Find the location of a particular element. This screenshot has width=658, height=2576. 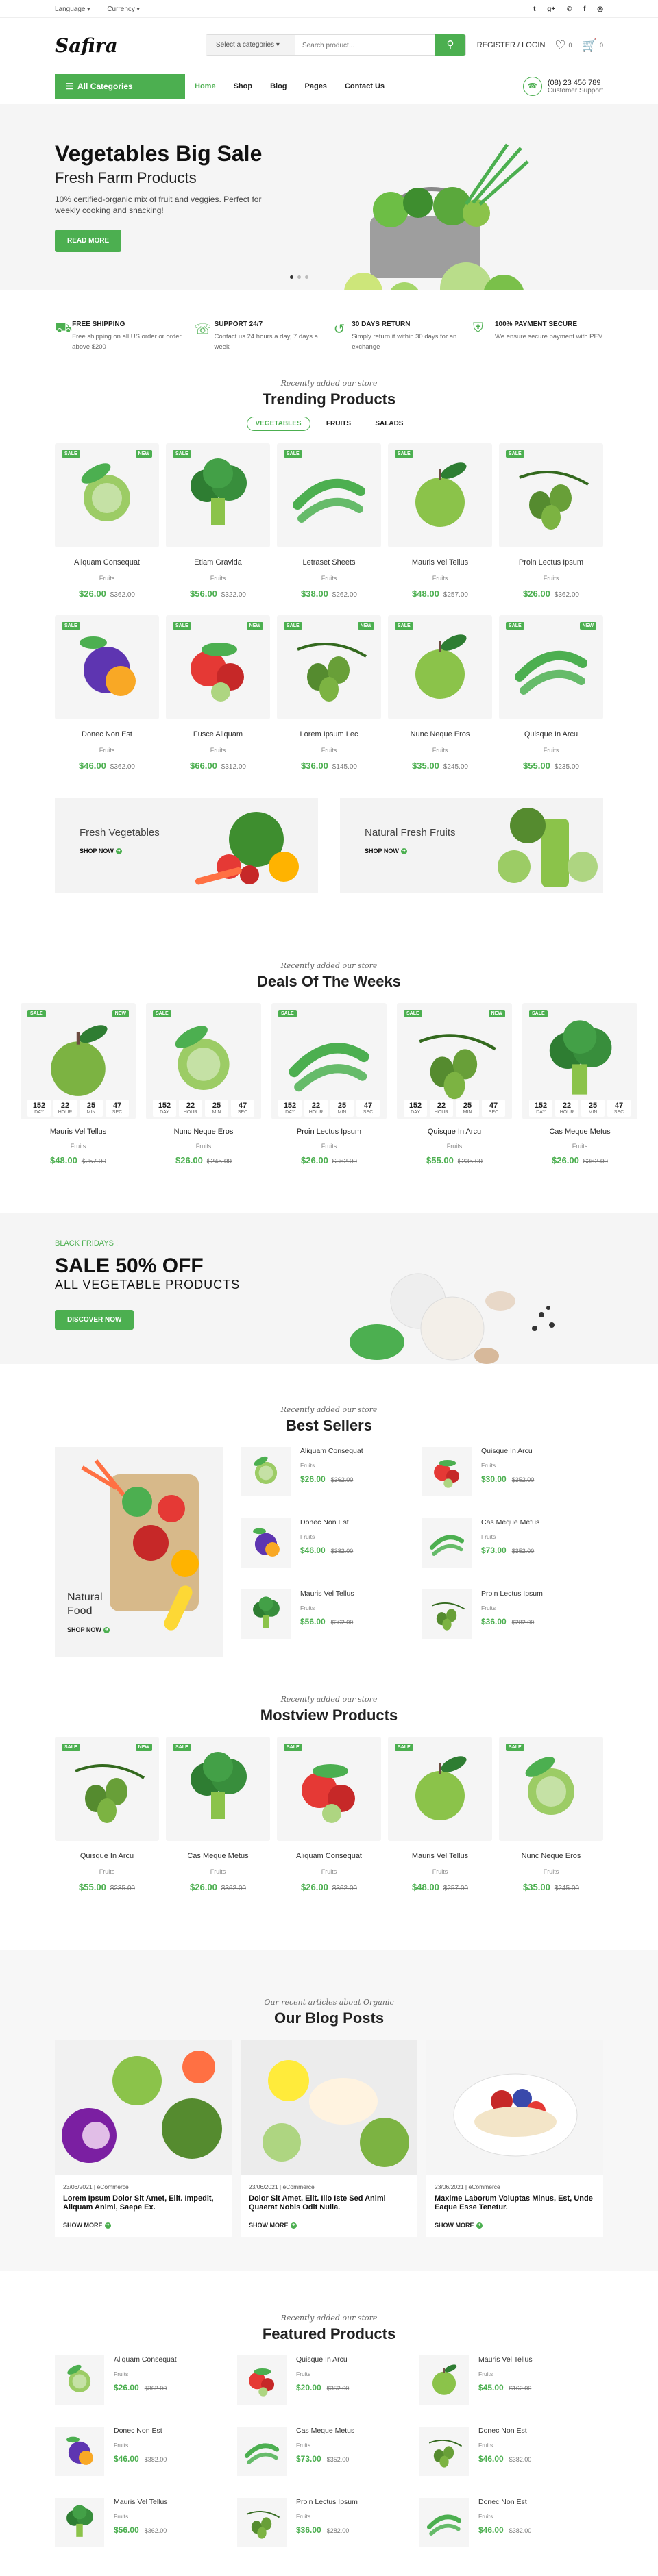

product-name: Etiam Gravida is located at coordinates (218, 562).